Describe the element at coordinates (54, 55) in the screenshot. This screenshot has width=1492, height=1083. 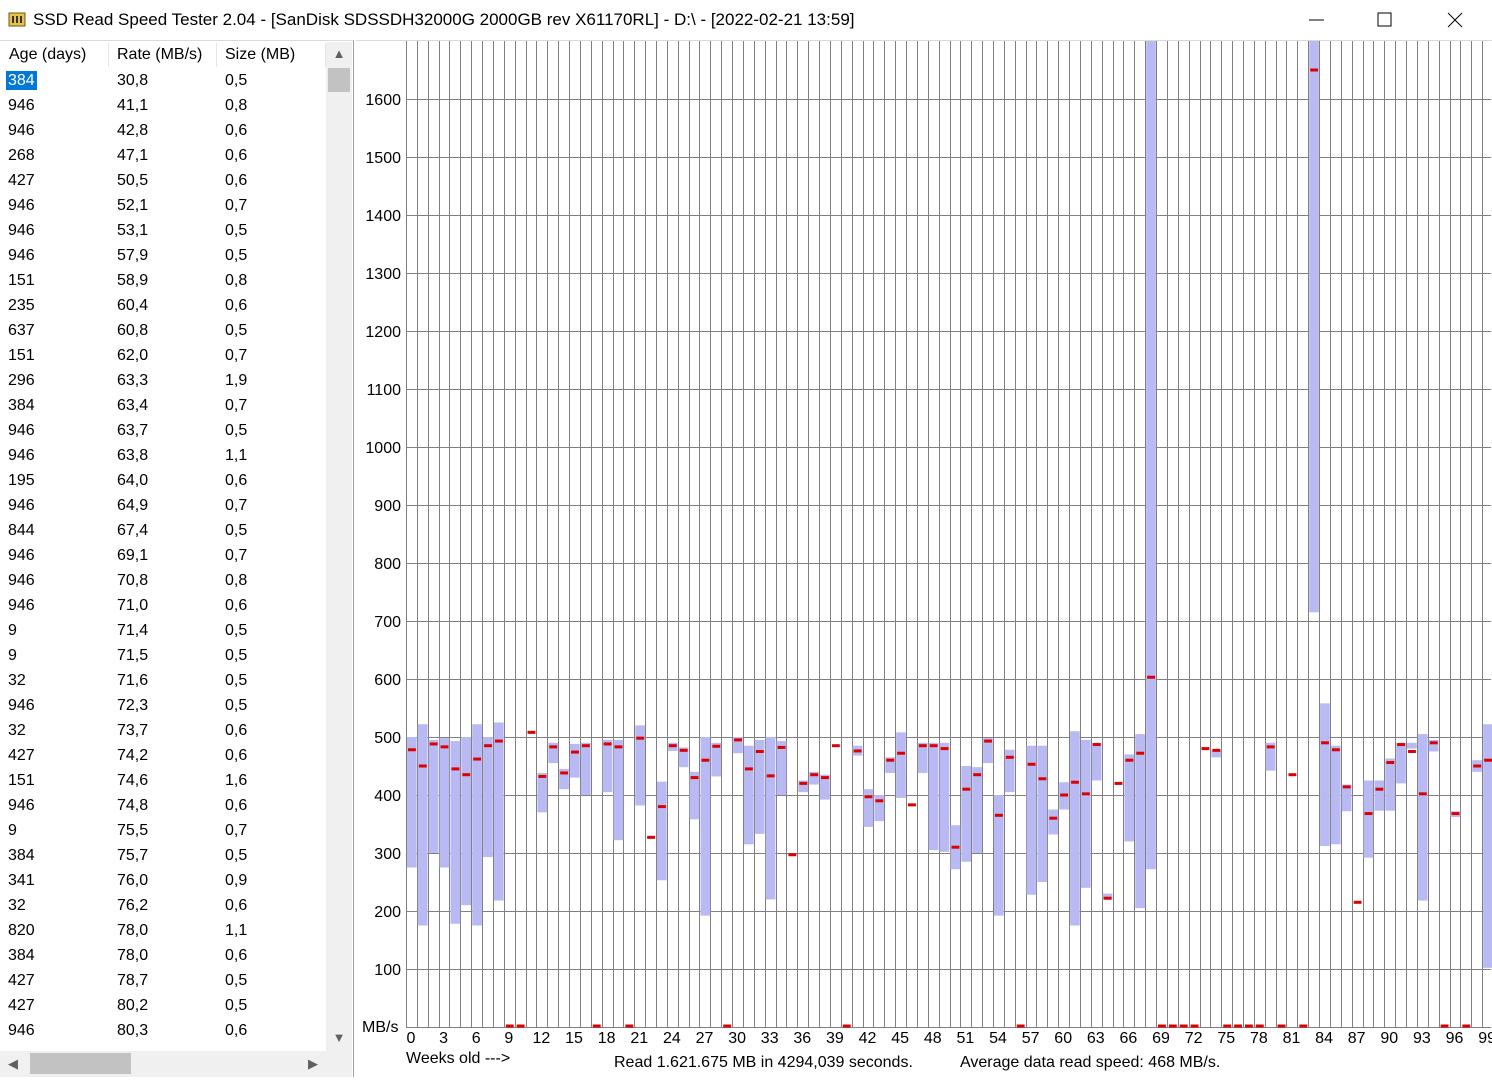
I see `column-header-age: Age (days)` at that location.